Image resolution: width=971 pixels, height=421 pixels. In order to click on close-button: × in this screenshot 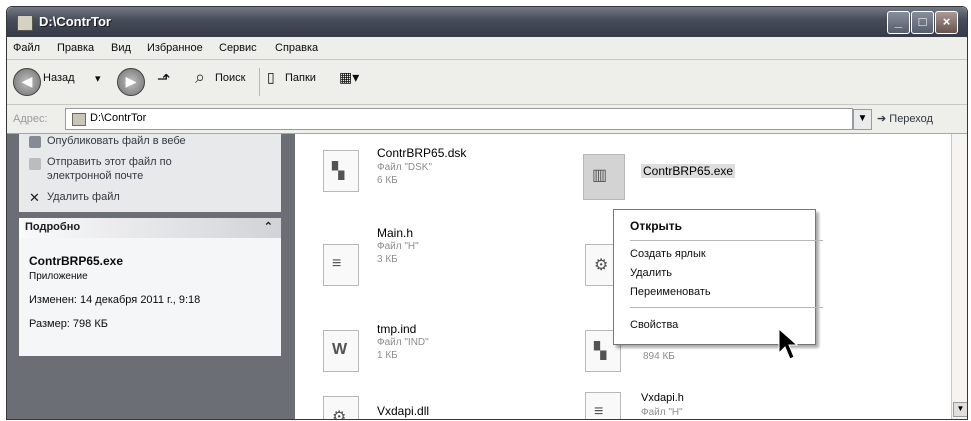, I will do `click(946, 22)`.